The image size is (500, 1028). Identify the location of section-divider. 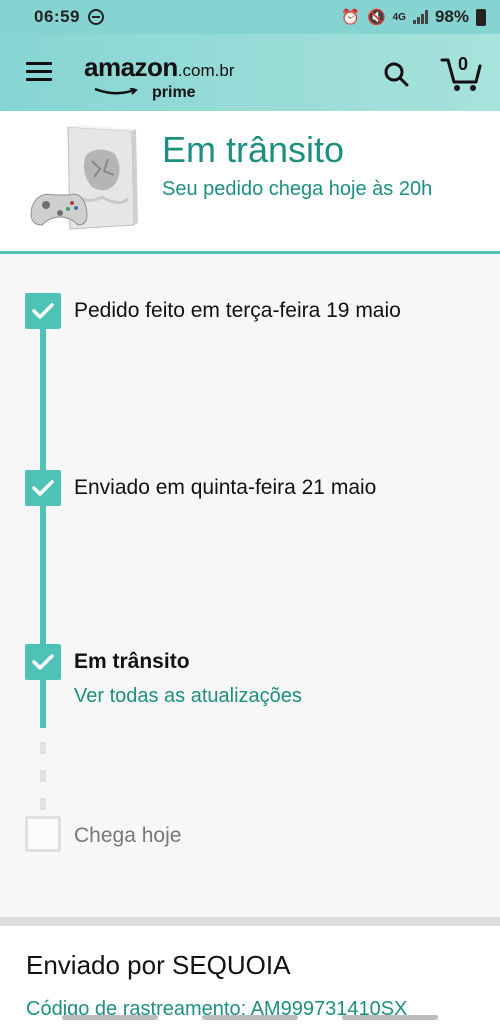
(250, 921).